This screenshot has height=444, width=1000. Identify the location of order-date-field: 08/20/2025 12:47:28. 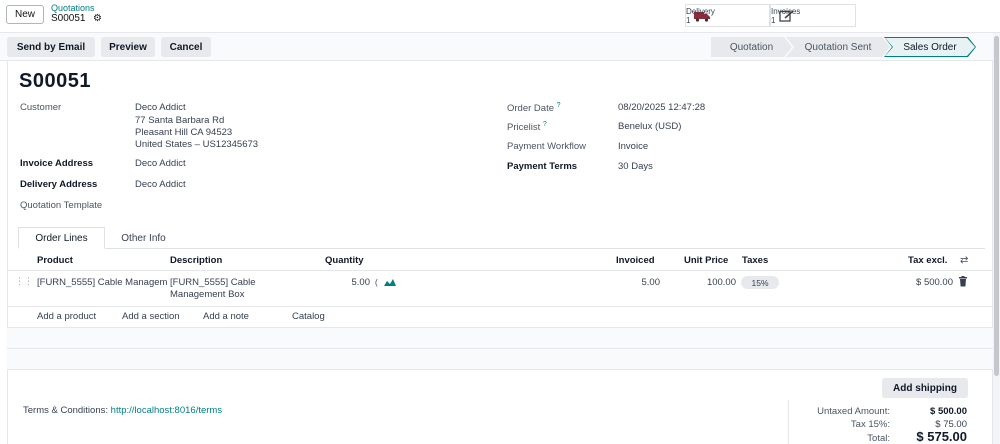
(661, 107).